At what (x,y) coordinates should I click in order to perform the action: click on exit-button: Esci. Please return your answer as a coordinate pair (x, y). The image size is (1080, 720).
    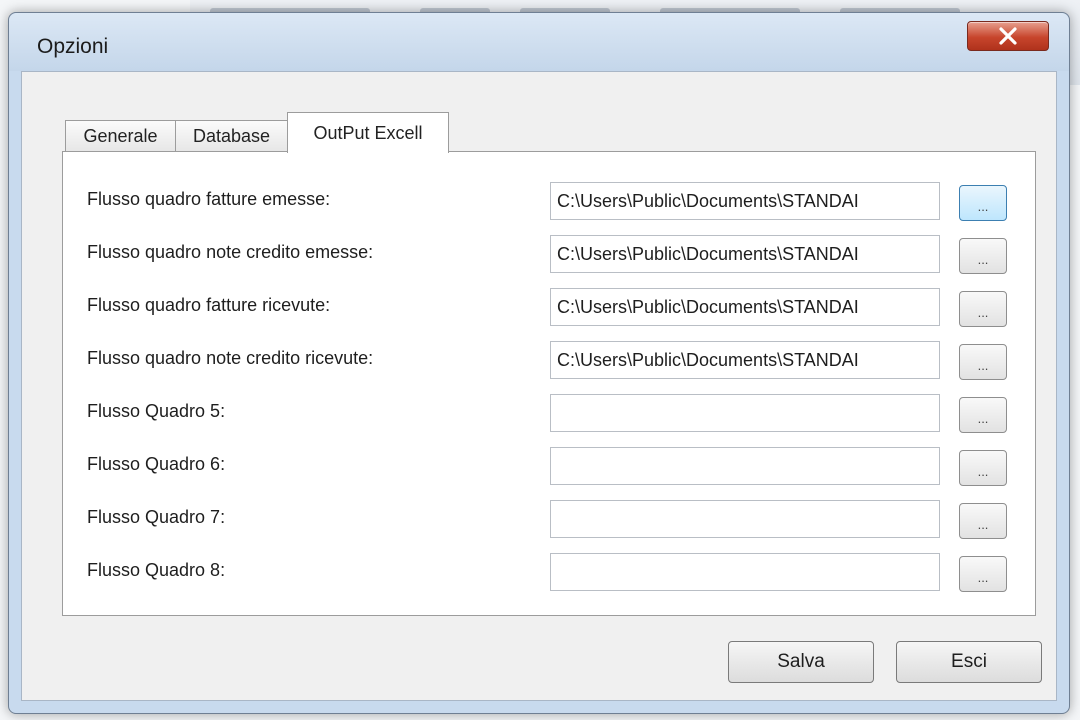
    Looking at the image, I should click on (969, 662).